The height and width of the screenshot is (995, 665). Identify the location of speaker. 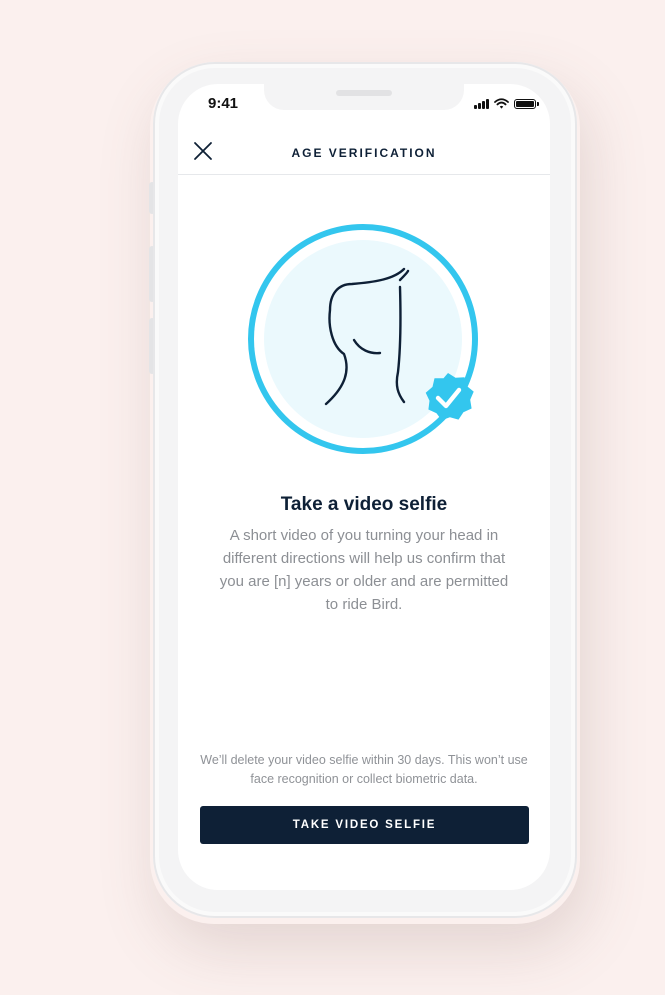
(364, 93).